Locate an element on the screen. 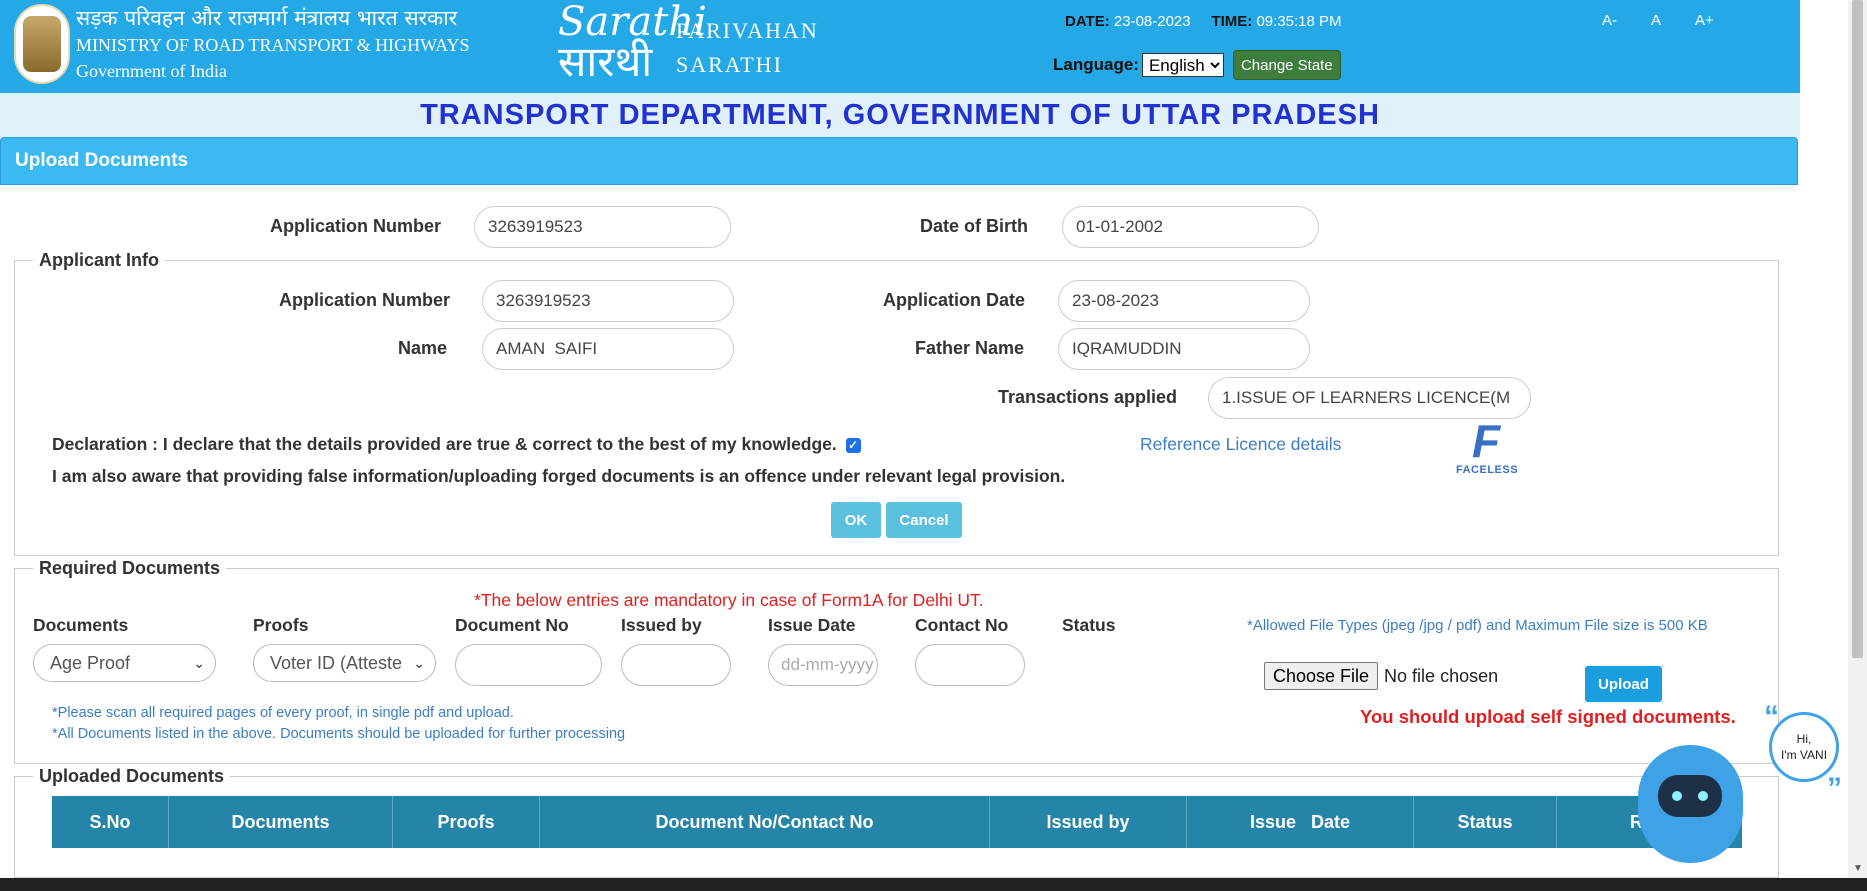  issue-date-input: dd-mm-yyyy is located at coordinates (823, 665).